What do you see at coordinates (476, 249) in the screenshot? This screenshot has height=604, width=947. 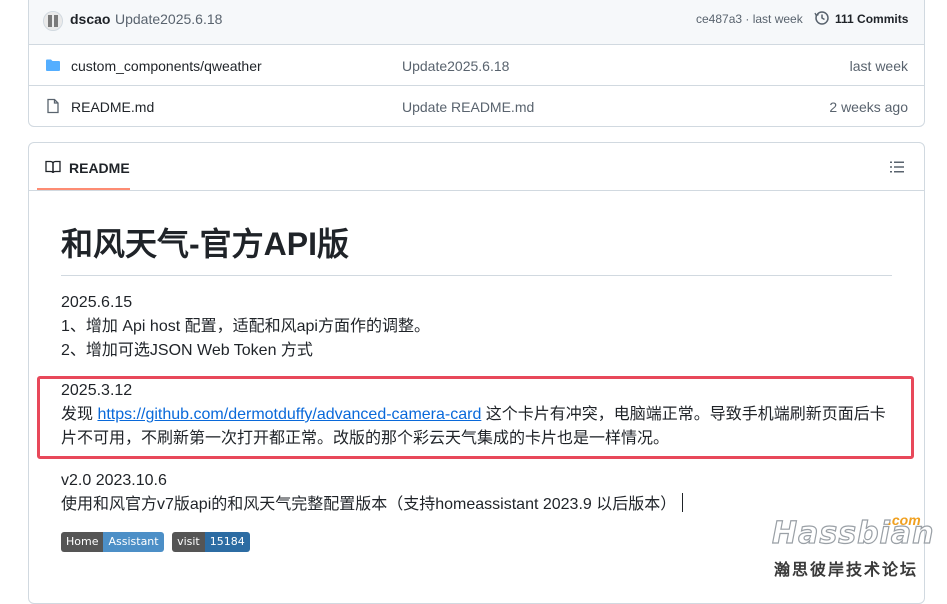 I see `readme-title: 和风天气-官方API版` at bounding box center [476, 249].